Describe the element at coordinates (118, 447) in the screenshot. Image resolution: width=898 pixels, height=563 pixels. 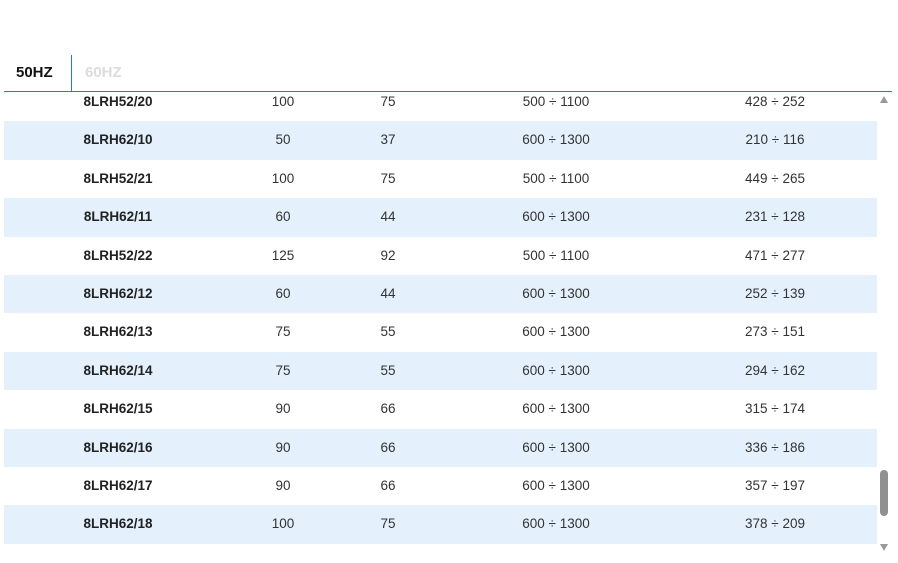
I see `model-cell: 8LRH62/16` at that location.